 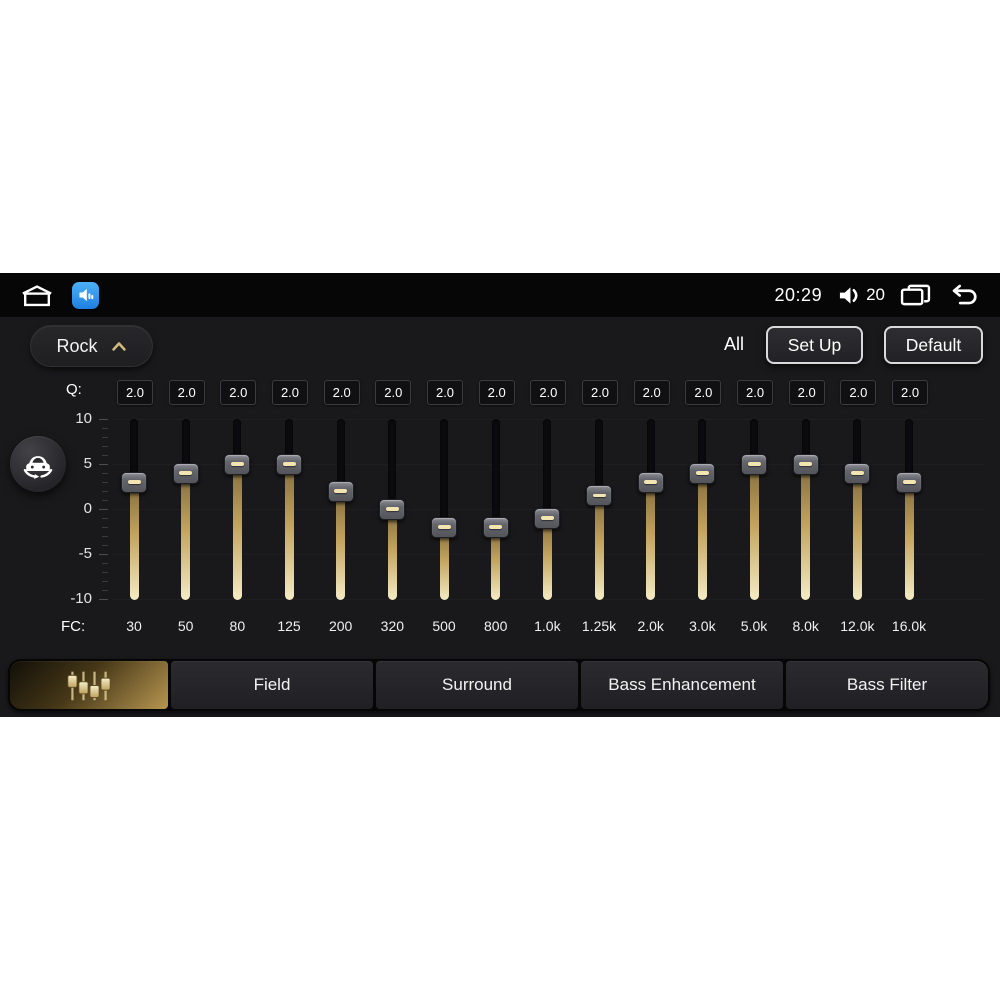 I want to click on preset-dropdown: Rock, so click(x=91, y=346).